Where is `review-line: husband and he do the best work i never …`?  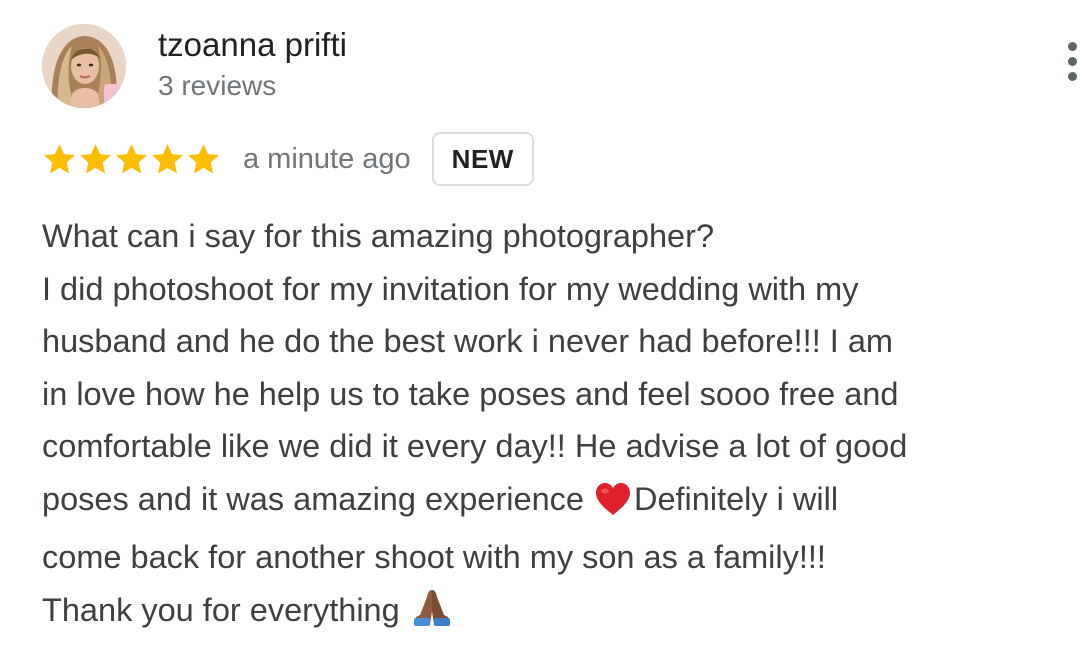
review-line: husband and he do the best work i never … is located at coordinates (467, 341).